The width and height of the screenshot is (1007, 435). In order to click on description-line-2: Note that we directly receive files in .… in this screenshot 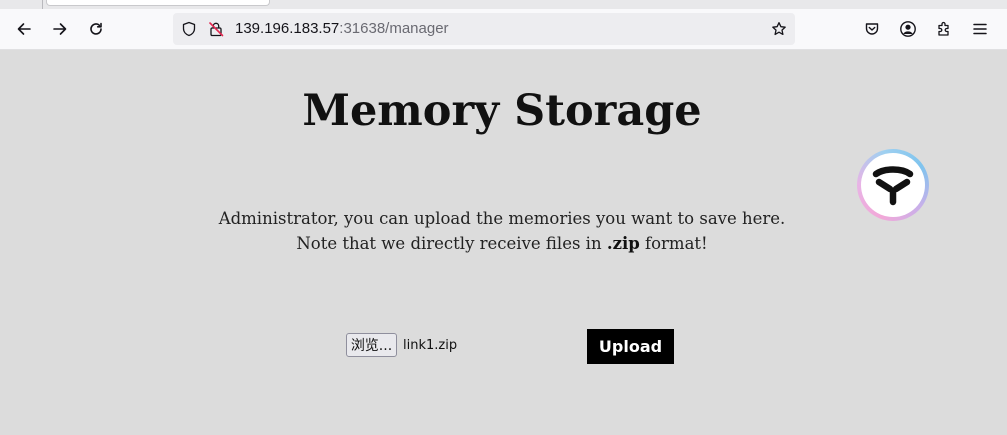, I will do `click(502, 243)`.